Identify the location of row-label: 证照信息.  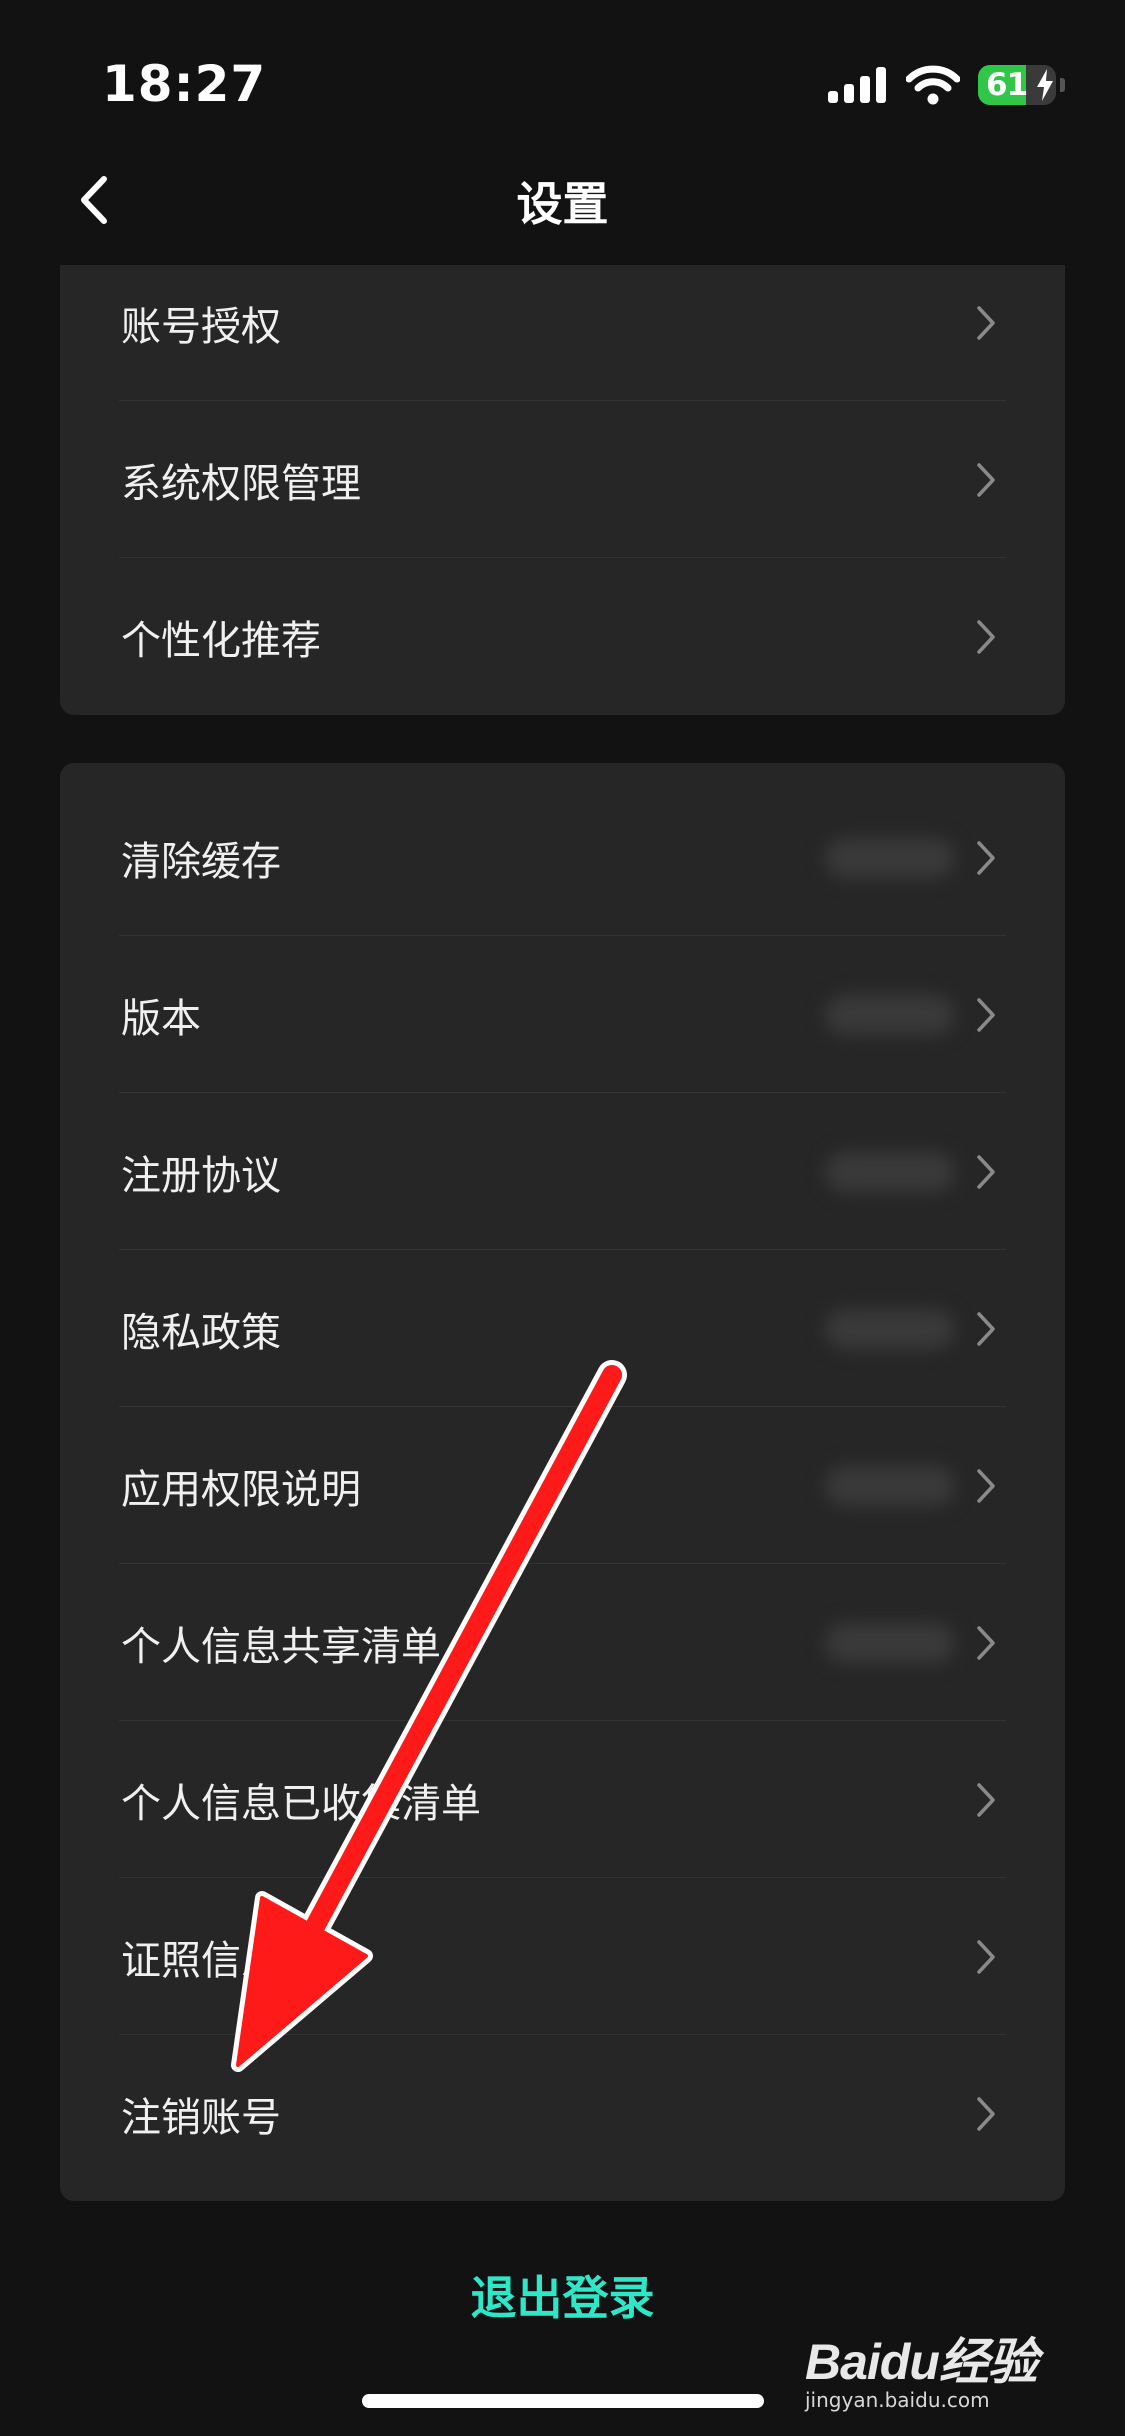
(201, 1960).